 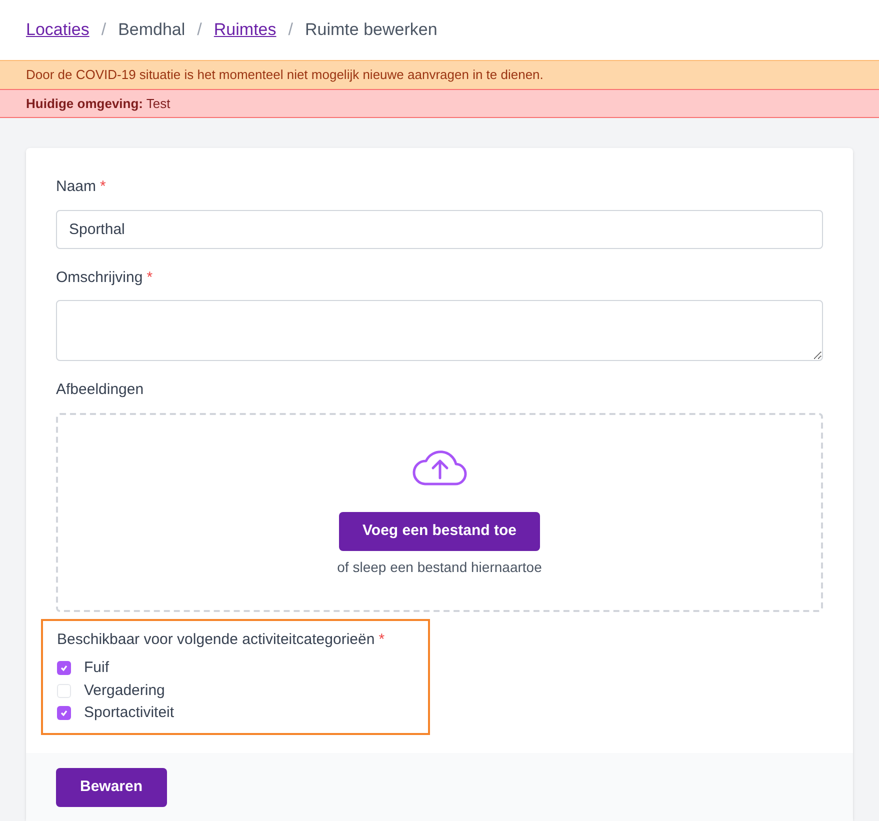 I want to click on checkbox-label: Sportactiviteit, so click(x=129, y=713).